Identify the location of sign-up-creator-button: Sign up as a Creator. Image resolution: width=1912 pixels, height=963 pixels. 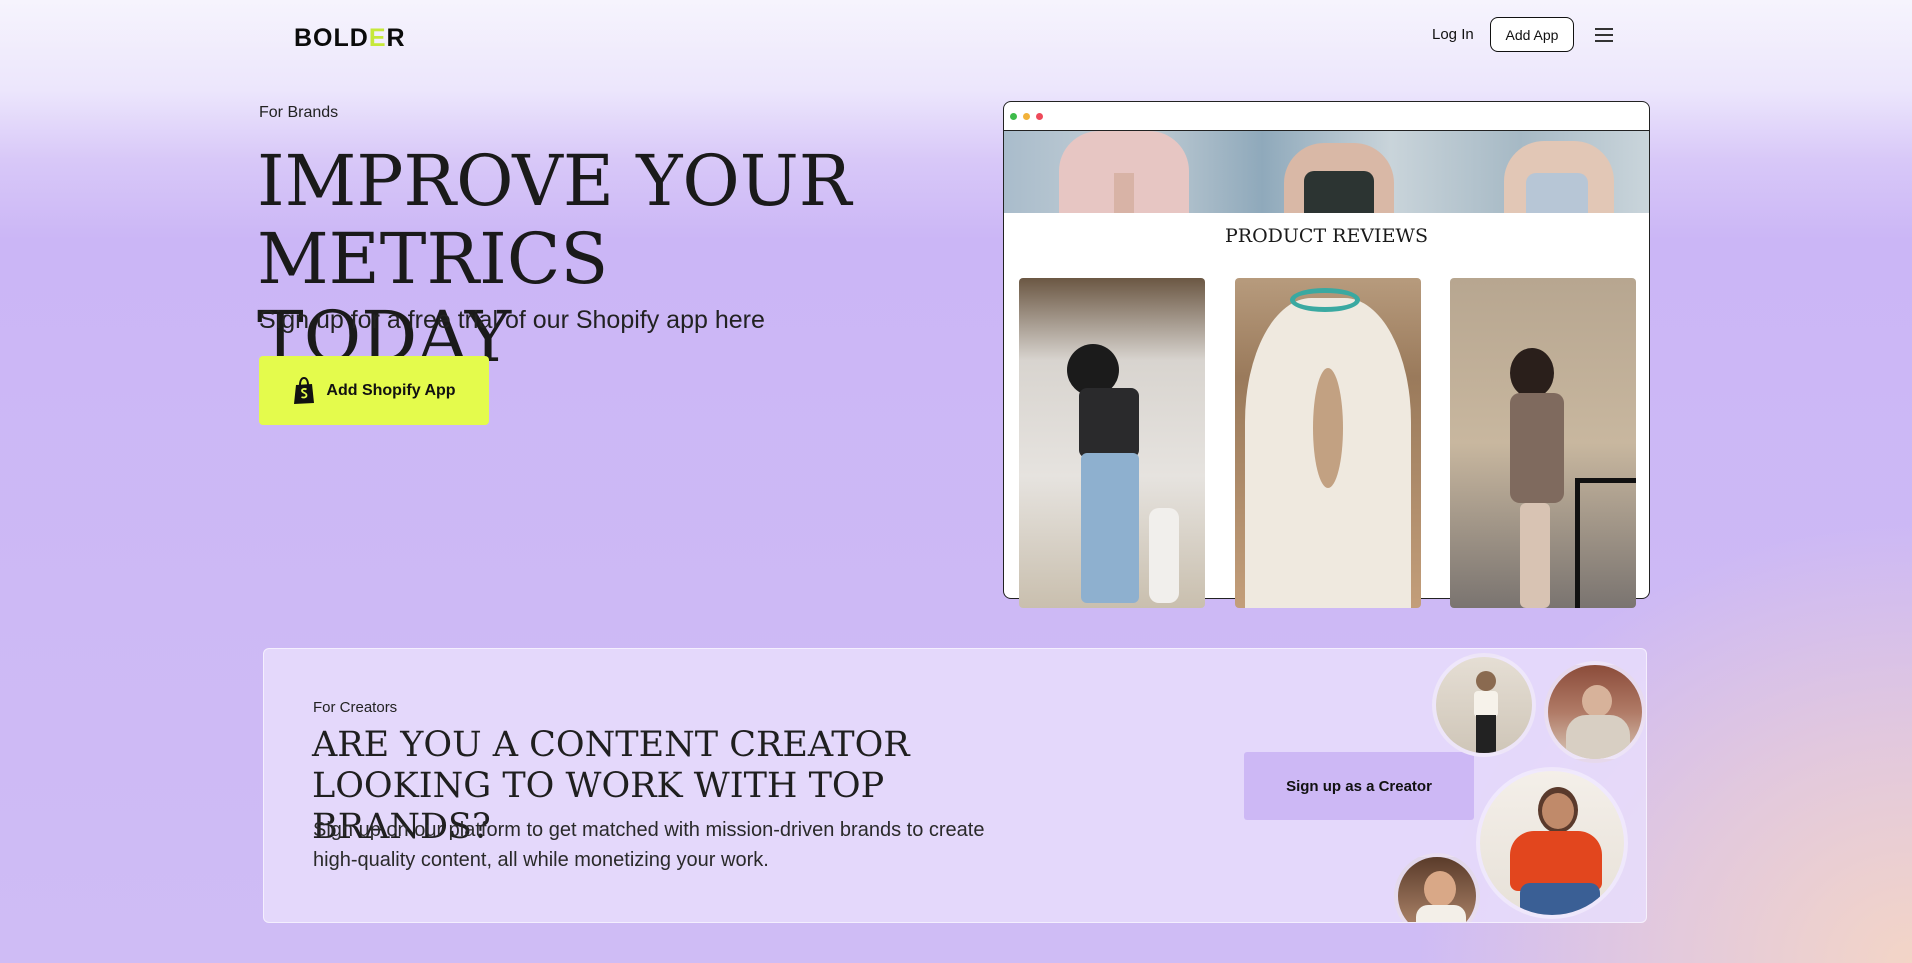
(1359, 786).